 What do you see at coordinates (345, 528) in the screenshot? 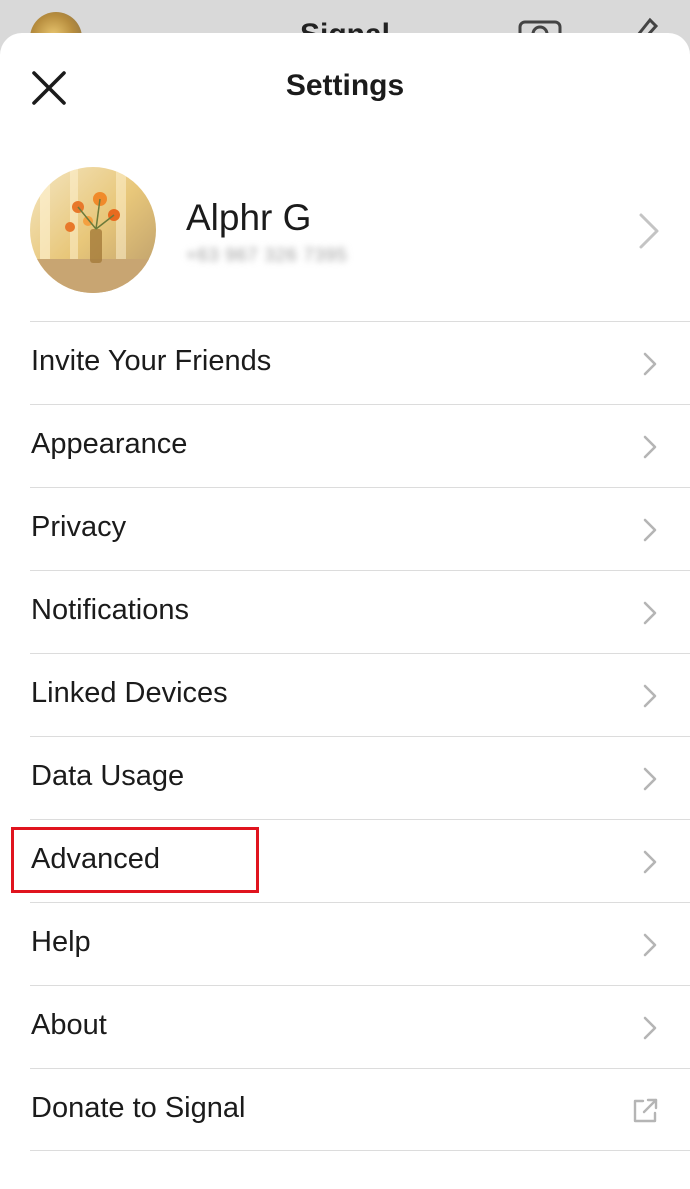
I see `menu-item-privacy: Privacy` at bounding box center [345, 528].